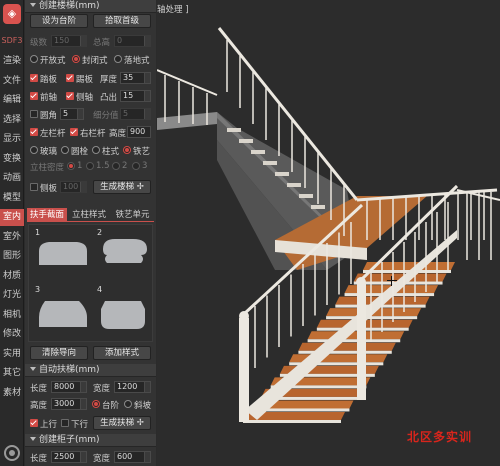 The image size is (500, 466). What do you see at coordinates (118, 59) in the screenshot?
I see `type-floor-radio` at bounding box center [118, 59].